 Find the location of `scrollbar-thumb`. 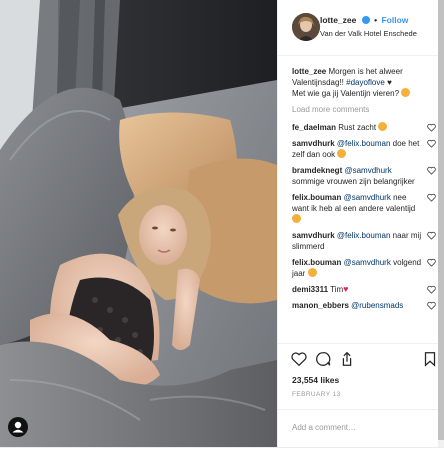

scrollbar-thumb is located at coordinates (441, 220).